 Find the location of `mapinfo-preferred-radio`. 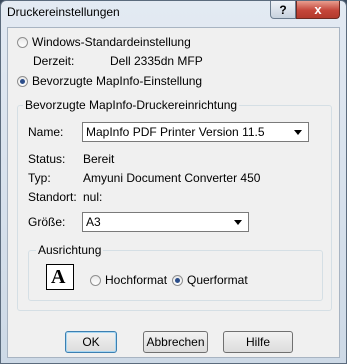

mapinfo-preferred-radio is located at coordinates (22, 81).